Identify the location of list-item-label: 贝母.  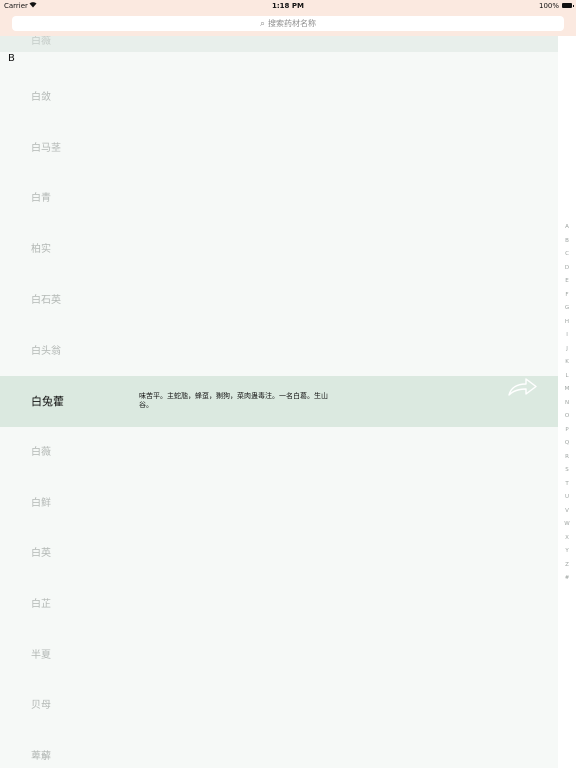
(41, 706).